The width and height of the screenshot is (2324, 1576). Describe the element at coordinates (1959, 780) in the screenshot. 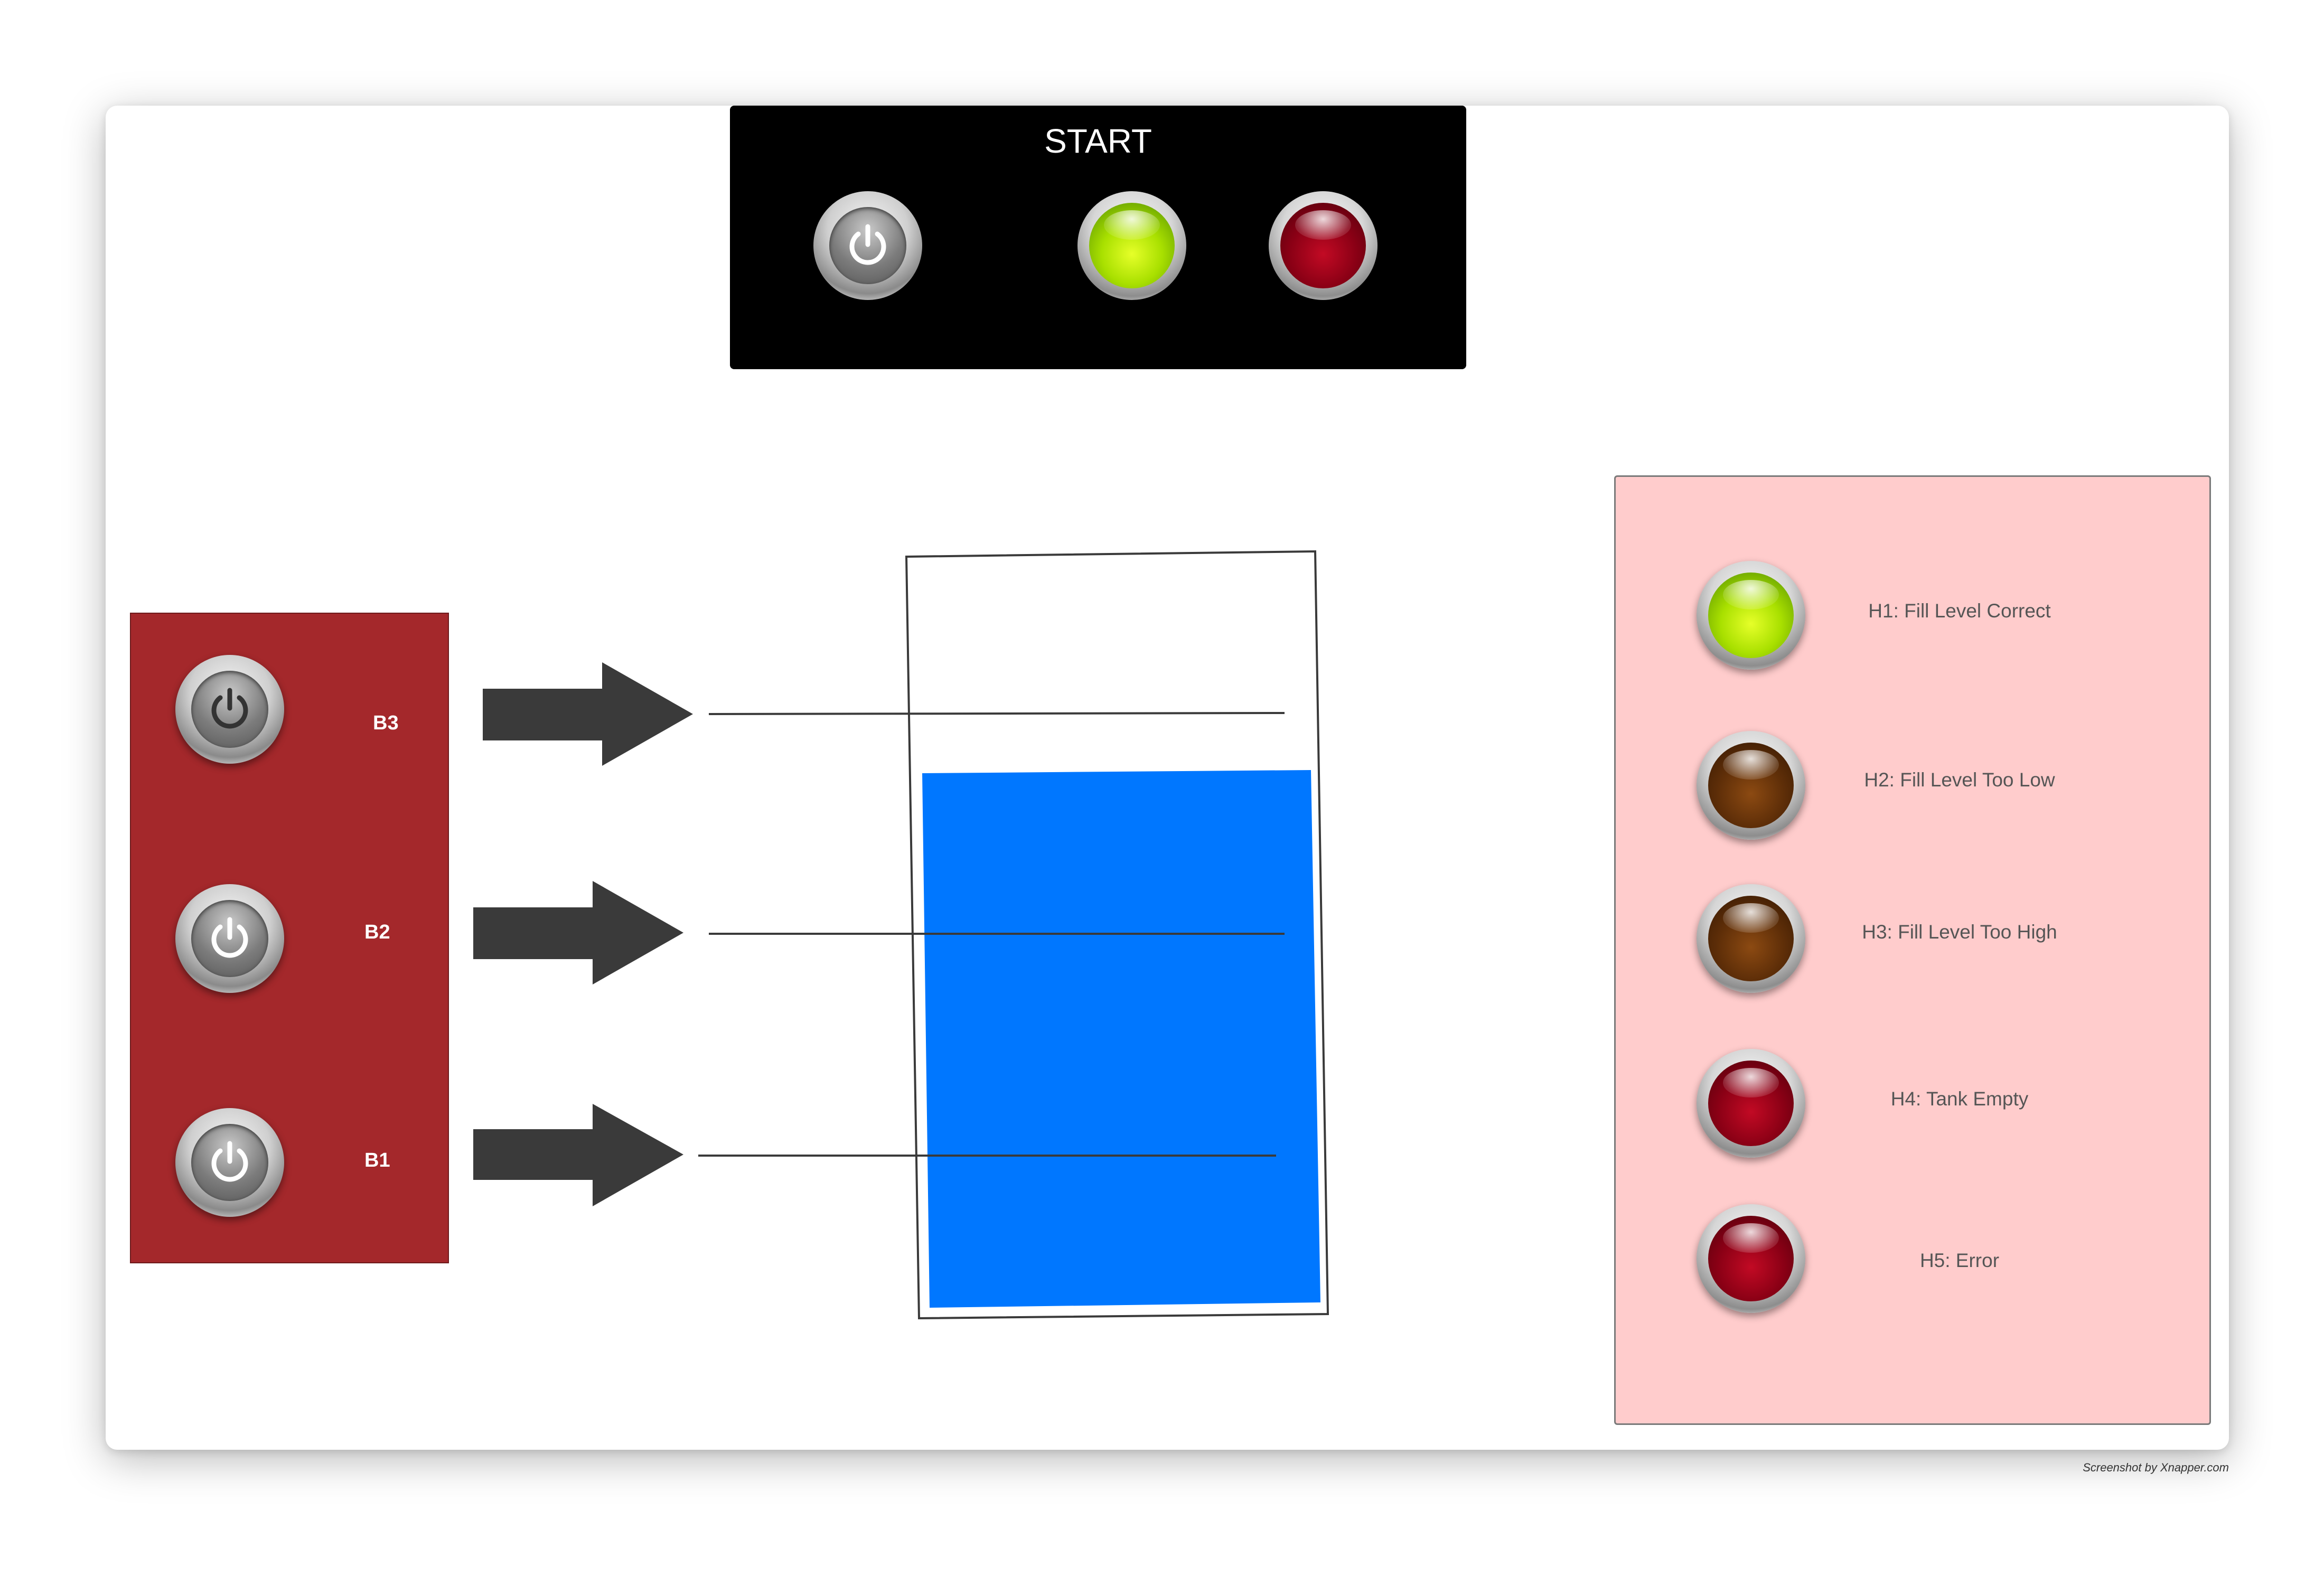

I see `h2-label: H2: Fill Level Too Low` at that location.